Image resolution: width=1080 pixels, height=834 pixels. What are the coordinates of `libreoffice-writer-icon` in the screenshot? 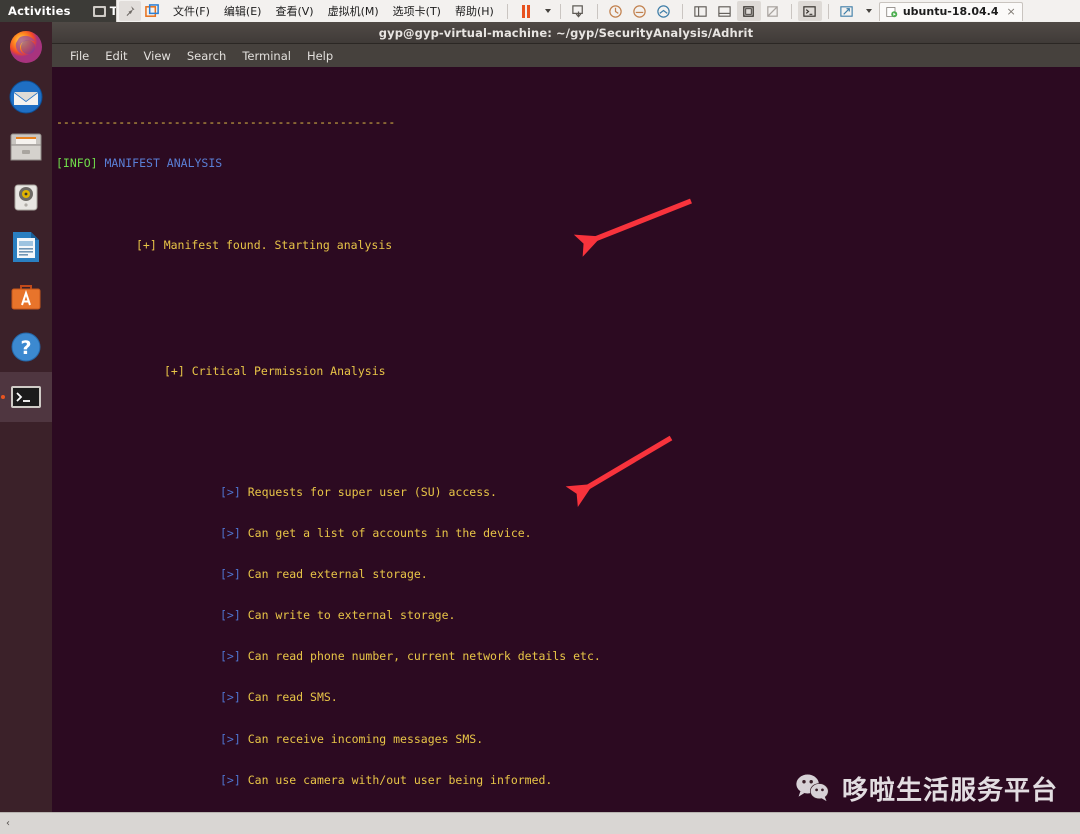 It's located at (26, 247).